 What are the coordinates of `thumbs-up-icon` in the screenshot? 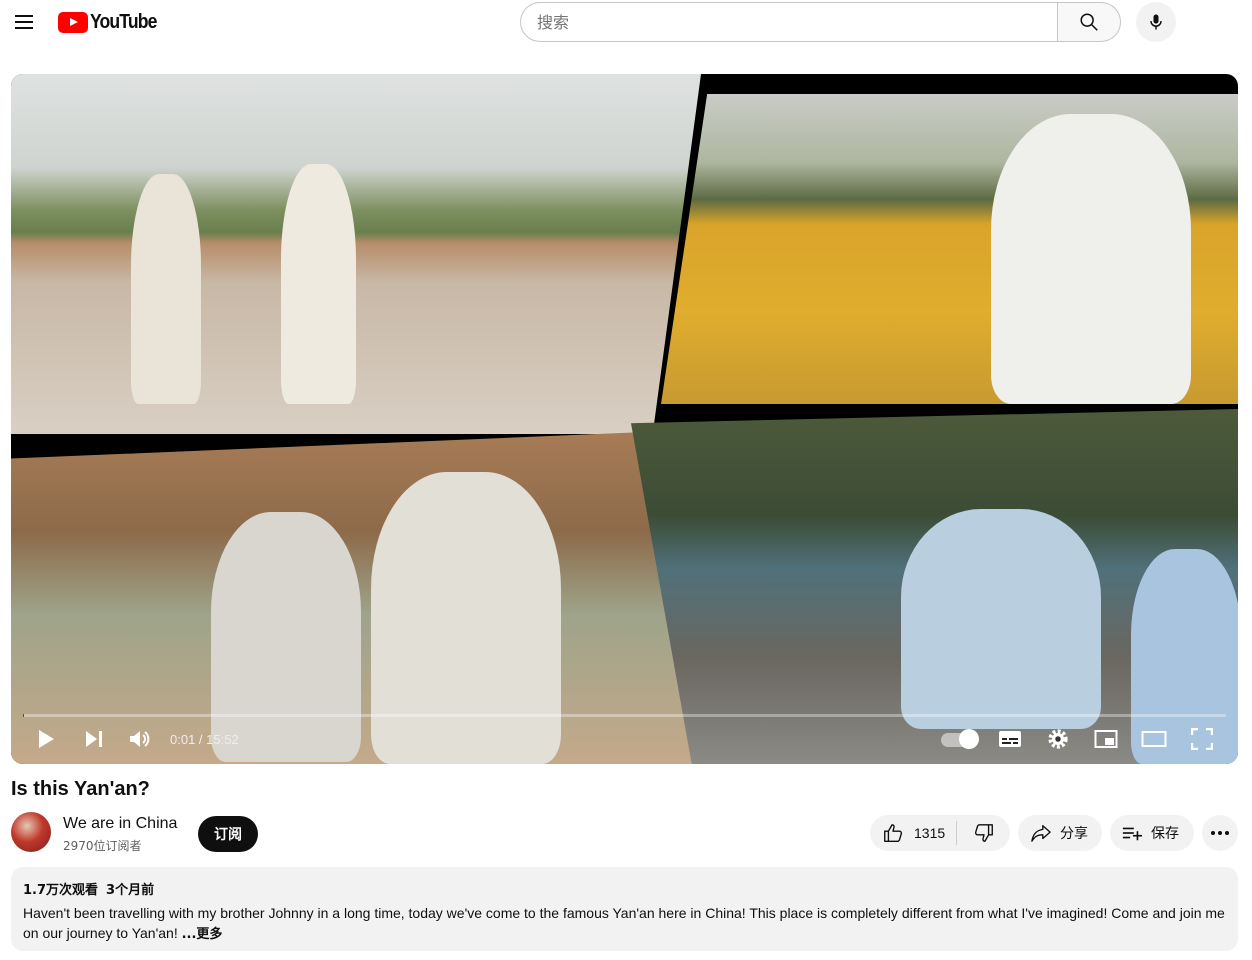 It's located at (893, 833).